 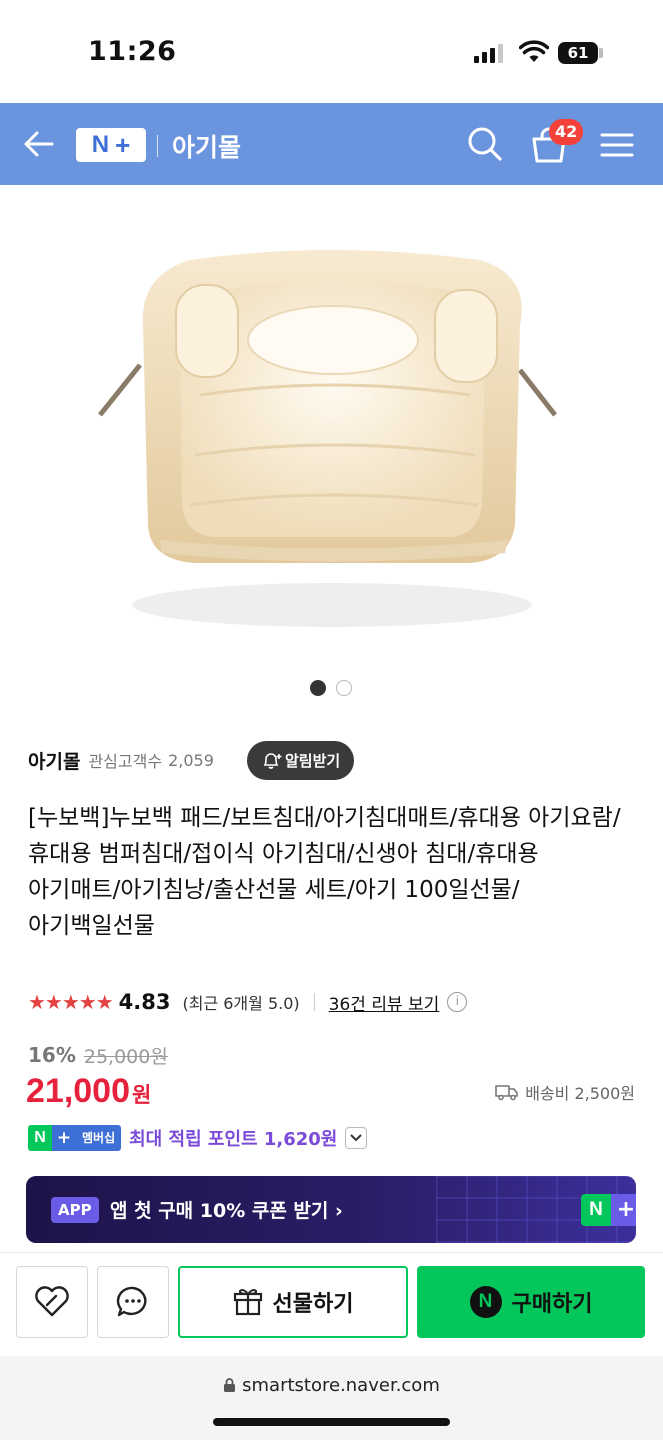 I want to click on membership-row: N + 멤버십 최대 적립 포인트 1,620원, so click(x=198, y=1138).